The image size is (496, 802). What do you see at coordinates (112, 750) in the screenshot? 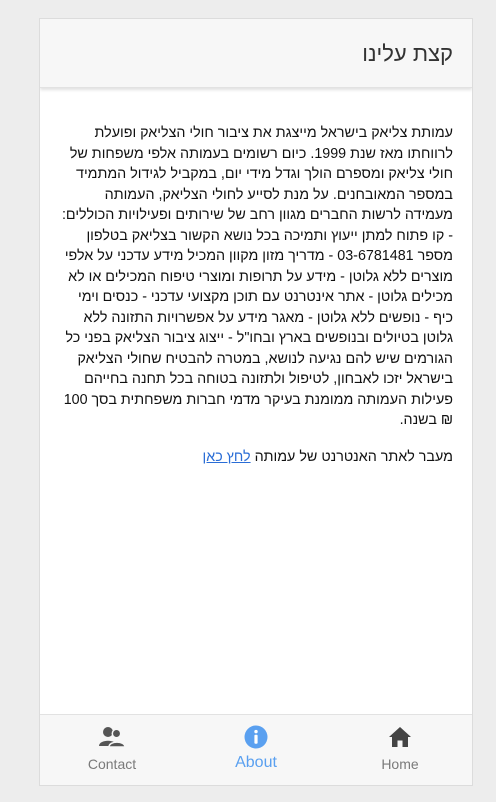
I see `tab-contact: Contact` at bounding box center [112, 750].